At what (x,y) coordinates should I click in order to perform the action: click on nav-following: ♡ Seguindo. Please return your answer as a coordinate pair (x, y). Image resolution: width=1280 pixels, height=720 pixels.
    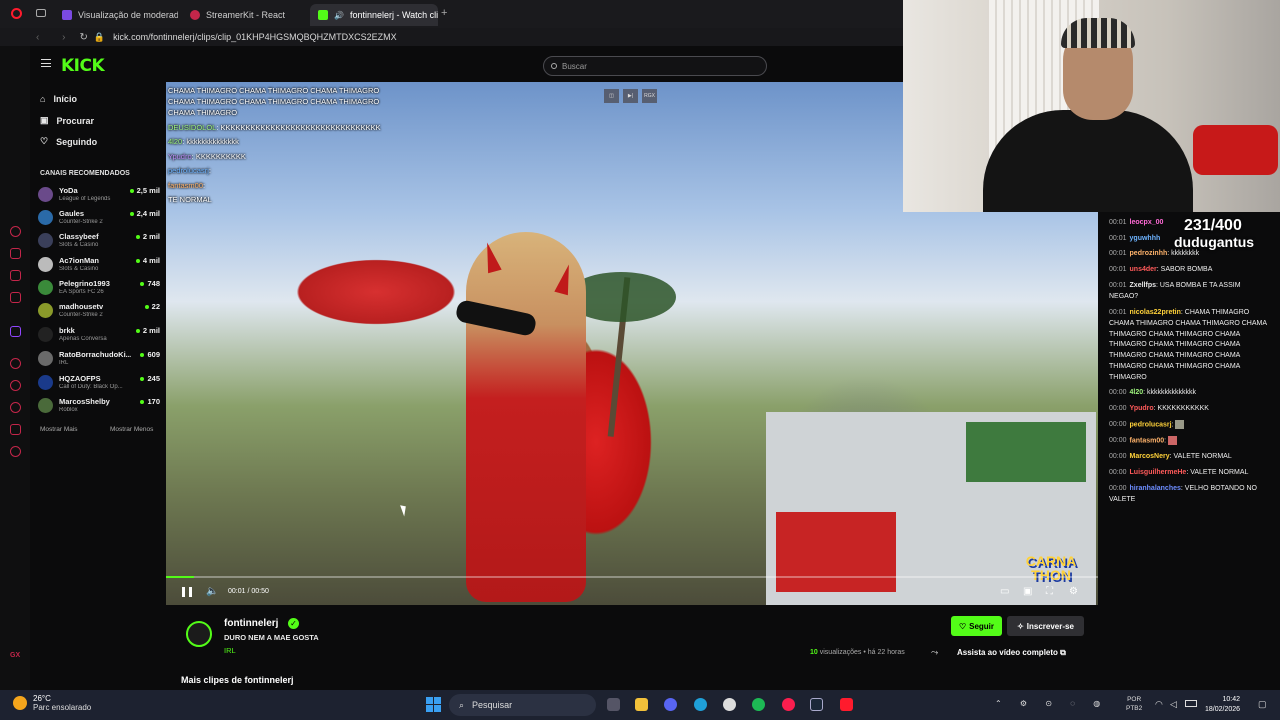
    Looking at the image, I should click on (68, 141).